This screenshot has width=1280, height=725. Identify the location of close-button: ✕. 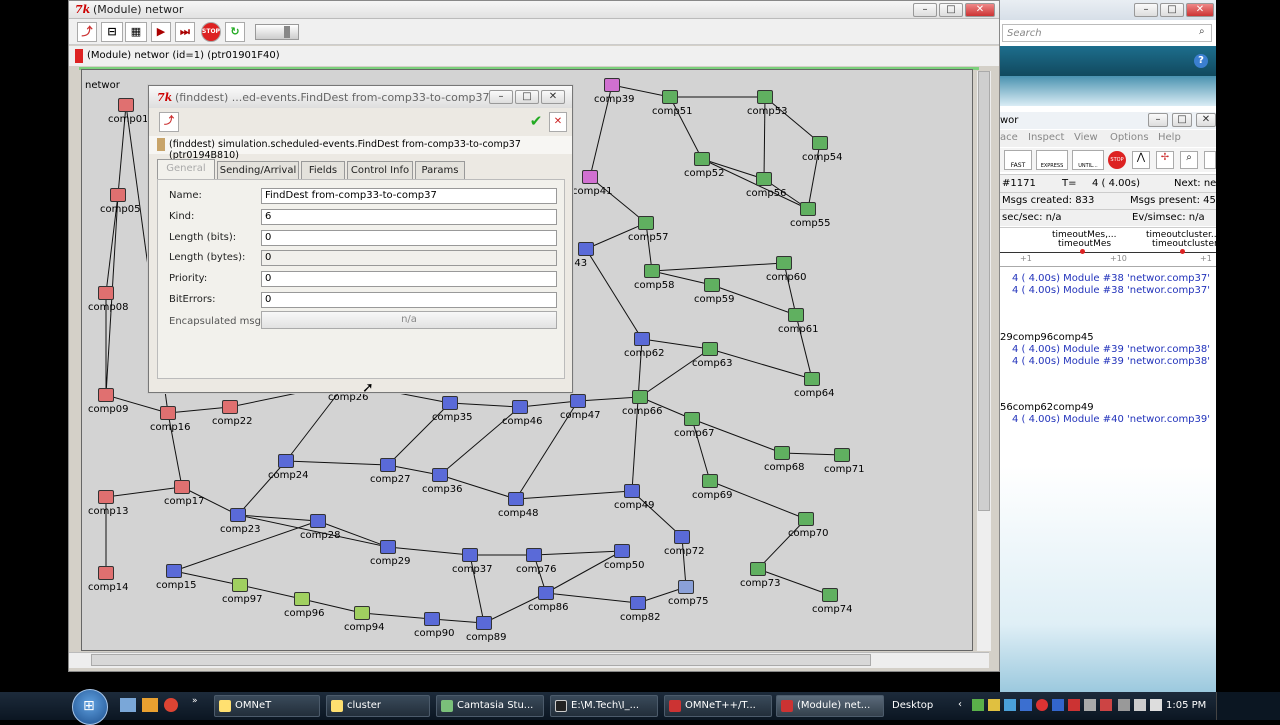
(980, 10).